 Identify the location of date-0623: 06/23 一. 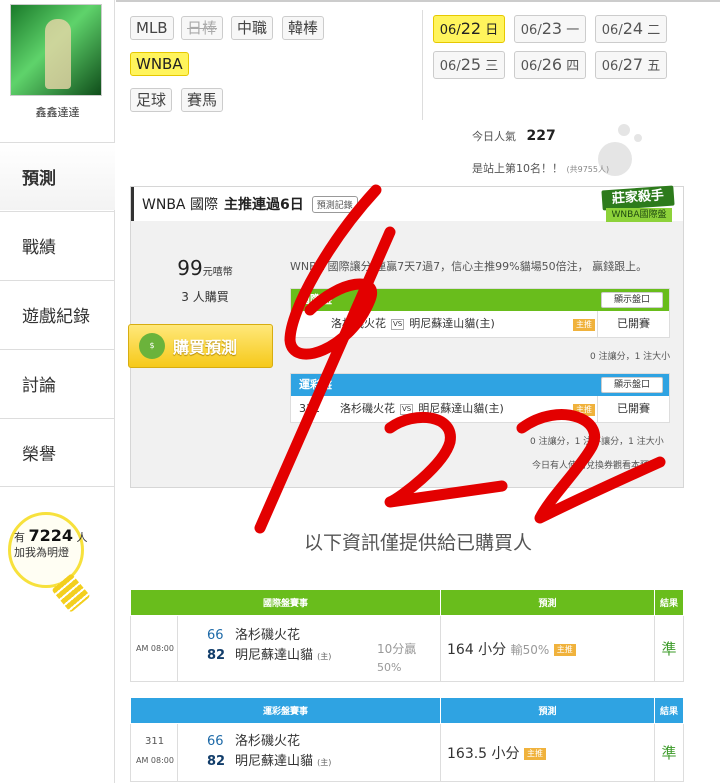
(550, 29).